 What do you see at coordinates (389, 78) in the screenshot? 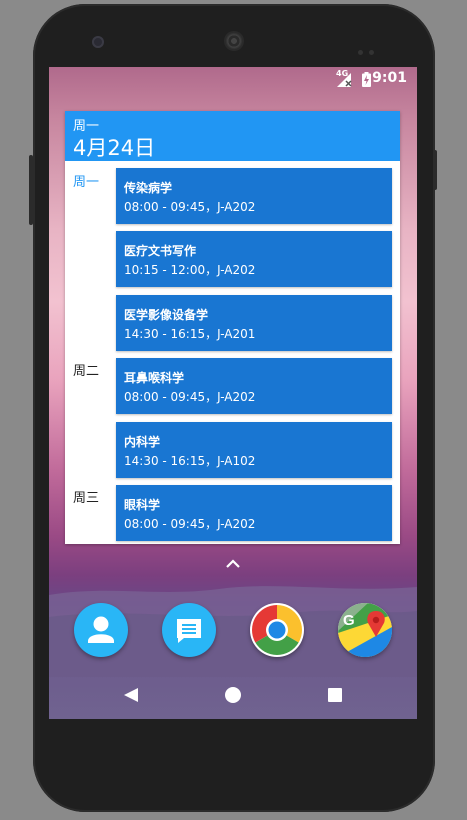
I see `clock: 9:01` at bounding box center [389, 78].